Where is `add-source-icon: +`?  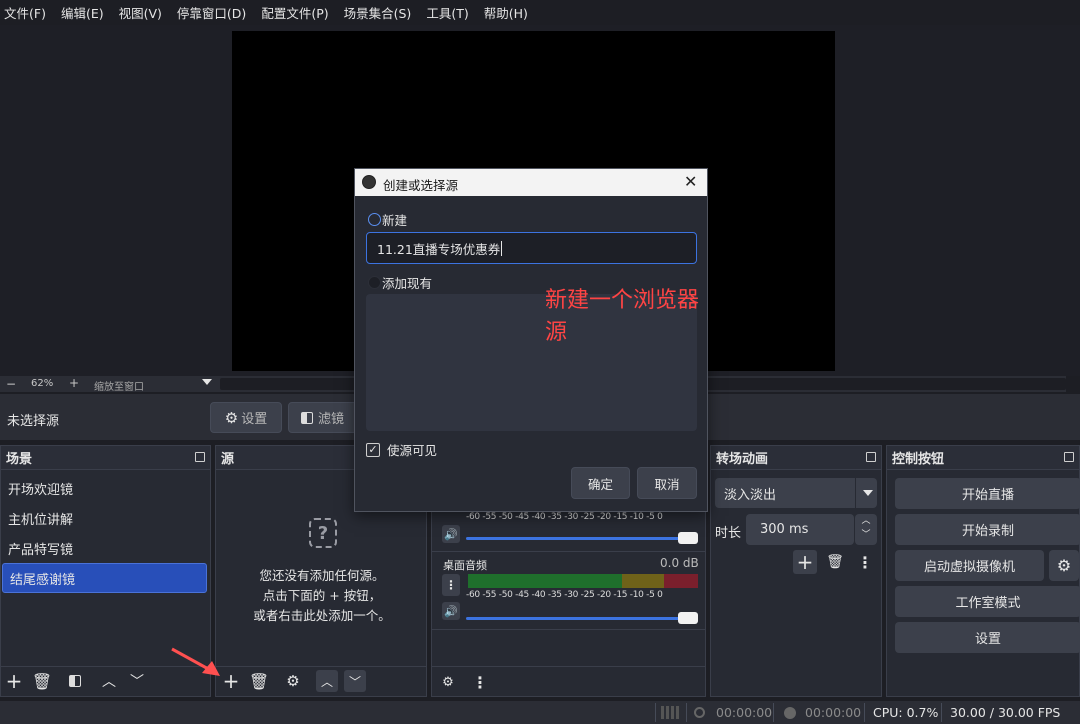 add-source-icon: + is located at coordinates (231, 681).